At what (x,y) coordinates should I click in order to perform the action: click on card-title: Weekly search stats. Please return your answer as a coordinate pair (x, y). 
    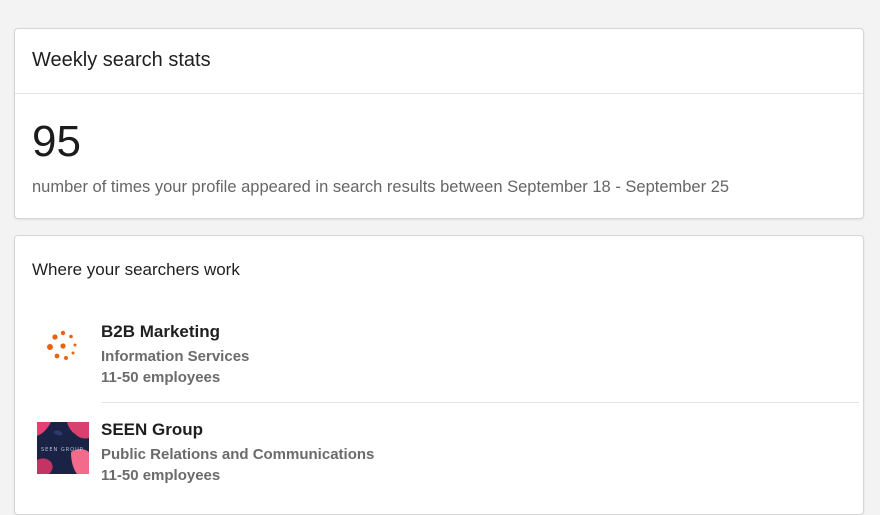
    Looking at the image, I should click on (121, 60).